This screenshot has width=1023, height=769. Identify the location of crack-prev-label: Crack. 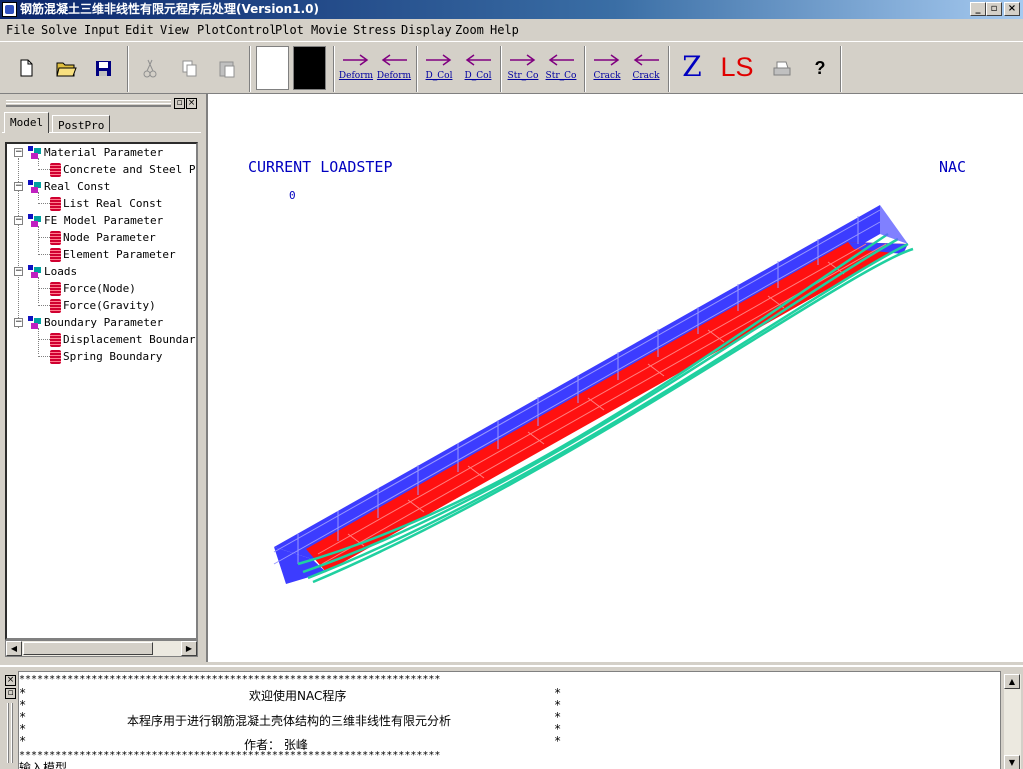
(646, 76).